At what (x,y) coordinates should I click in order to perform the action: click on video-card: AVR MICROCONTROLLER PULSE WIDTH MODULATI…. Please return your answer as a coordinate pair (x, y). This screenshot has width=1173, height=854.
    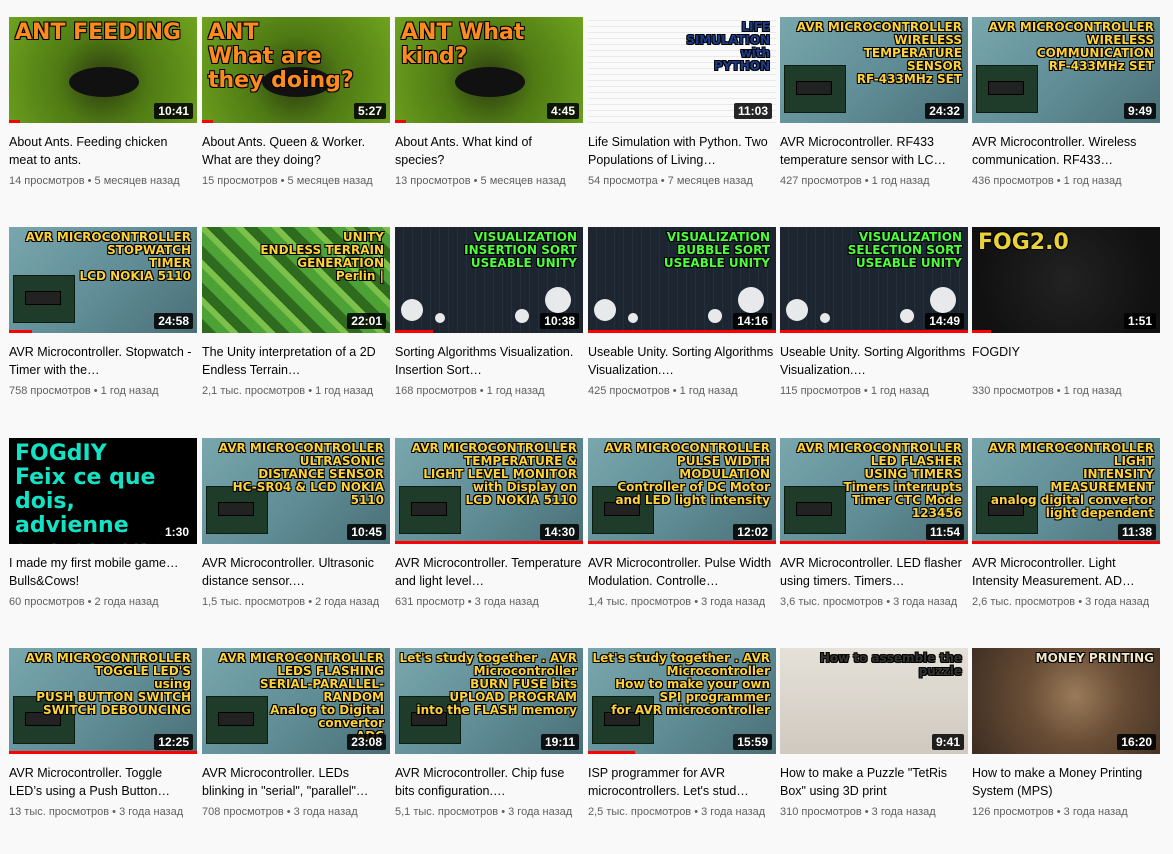
    Looking at the image, I should click on (682, 524).